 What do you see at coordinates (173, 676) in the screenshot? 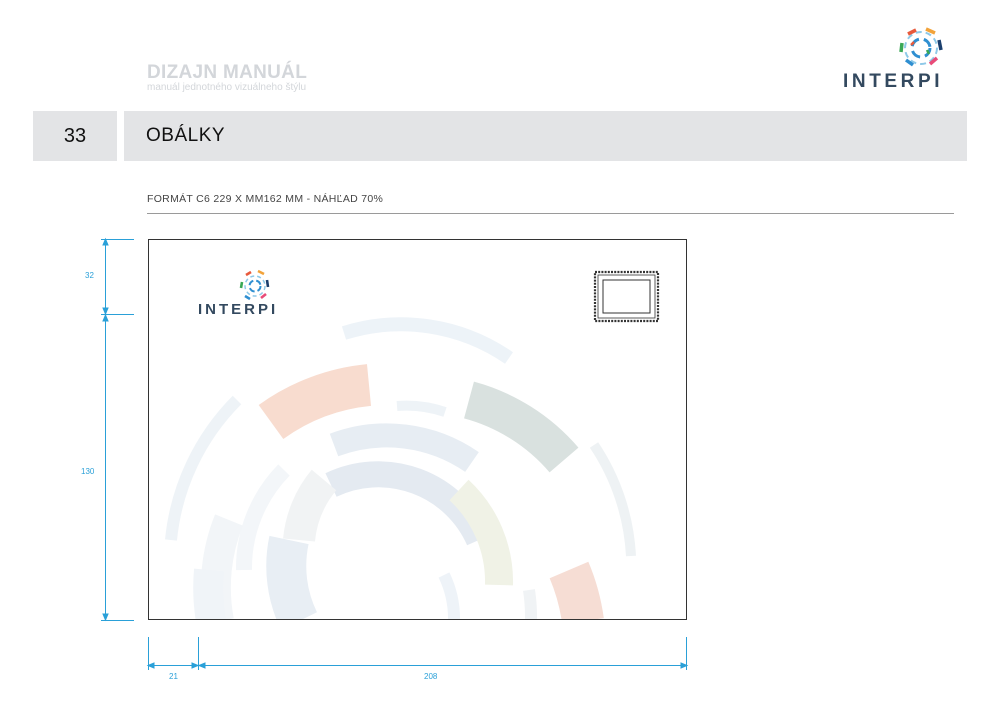
I see `dimension-left-margin: 21` at bounding box center [173, 676].